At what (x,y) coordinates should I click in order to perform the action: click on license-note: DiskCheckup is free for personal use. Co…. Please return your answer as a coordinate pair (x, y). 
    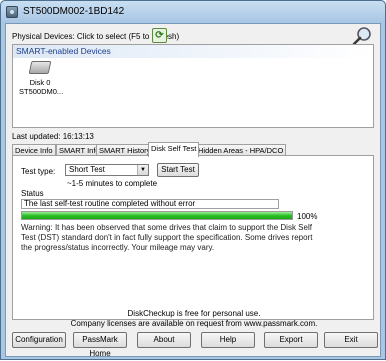
    Looking at the image, I should click on (194, 319).